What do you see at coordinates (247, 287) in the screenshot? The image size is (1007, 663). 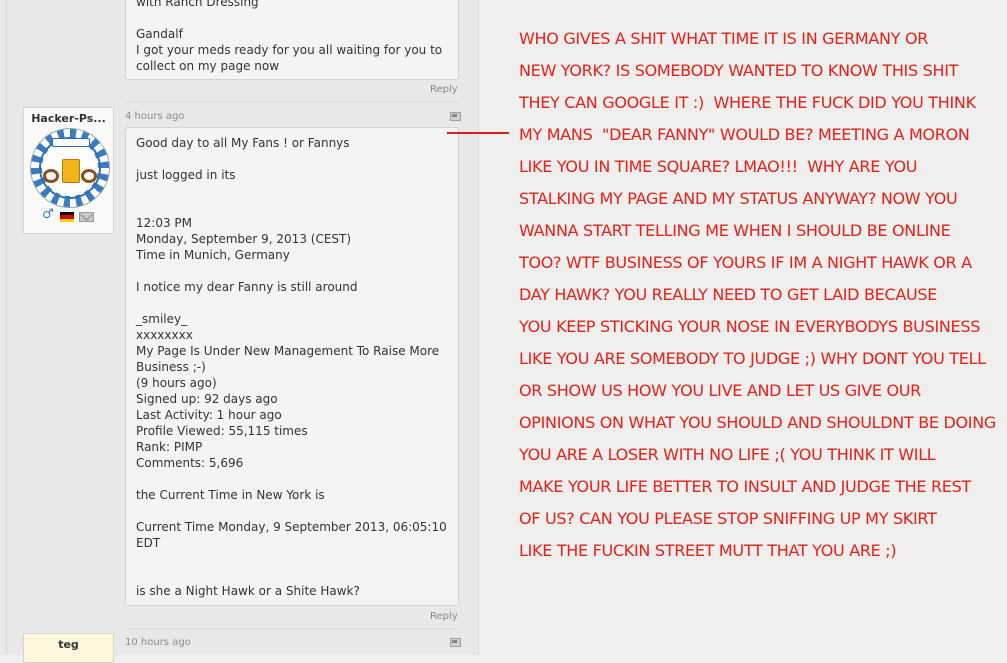 I see `comment-line: I notice my dear Fanny is still around` at bounding box center [247, 287].